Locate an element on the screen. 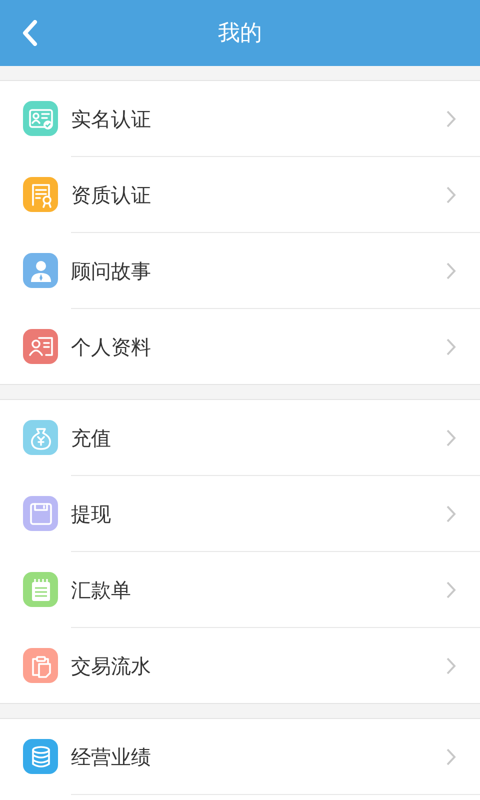 Image resolution: width=480 pixels, height=800 pixels. menu-label: 提现 is located at coordinates (91, 514).